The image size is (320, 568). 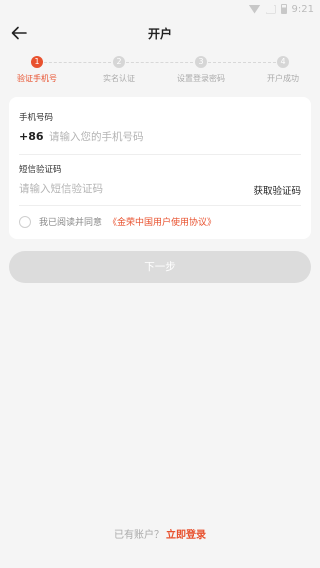 What do you see at coordinates (40, 170) in the screenshot?
I see `sms-label: 短信验证码` at bounding box center [40, 170].